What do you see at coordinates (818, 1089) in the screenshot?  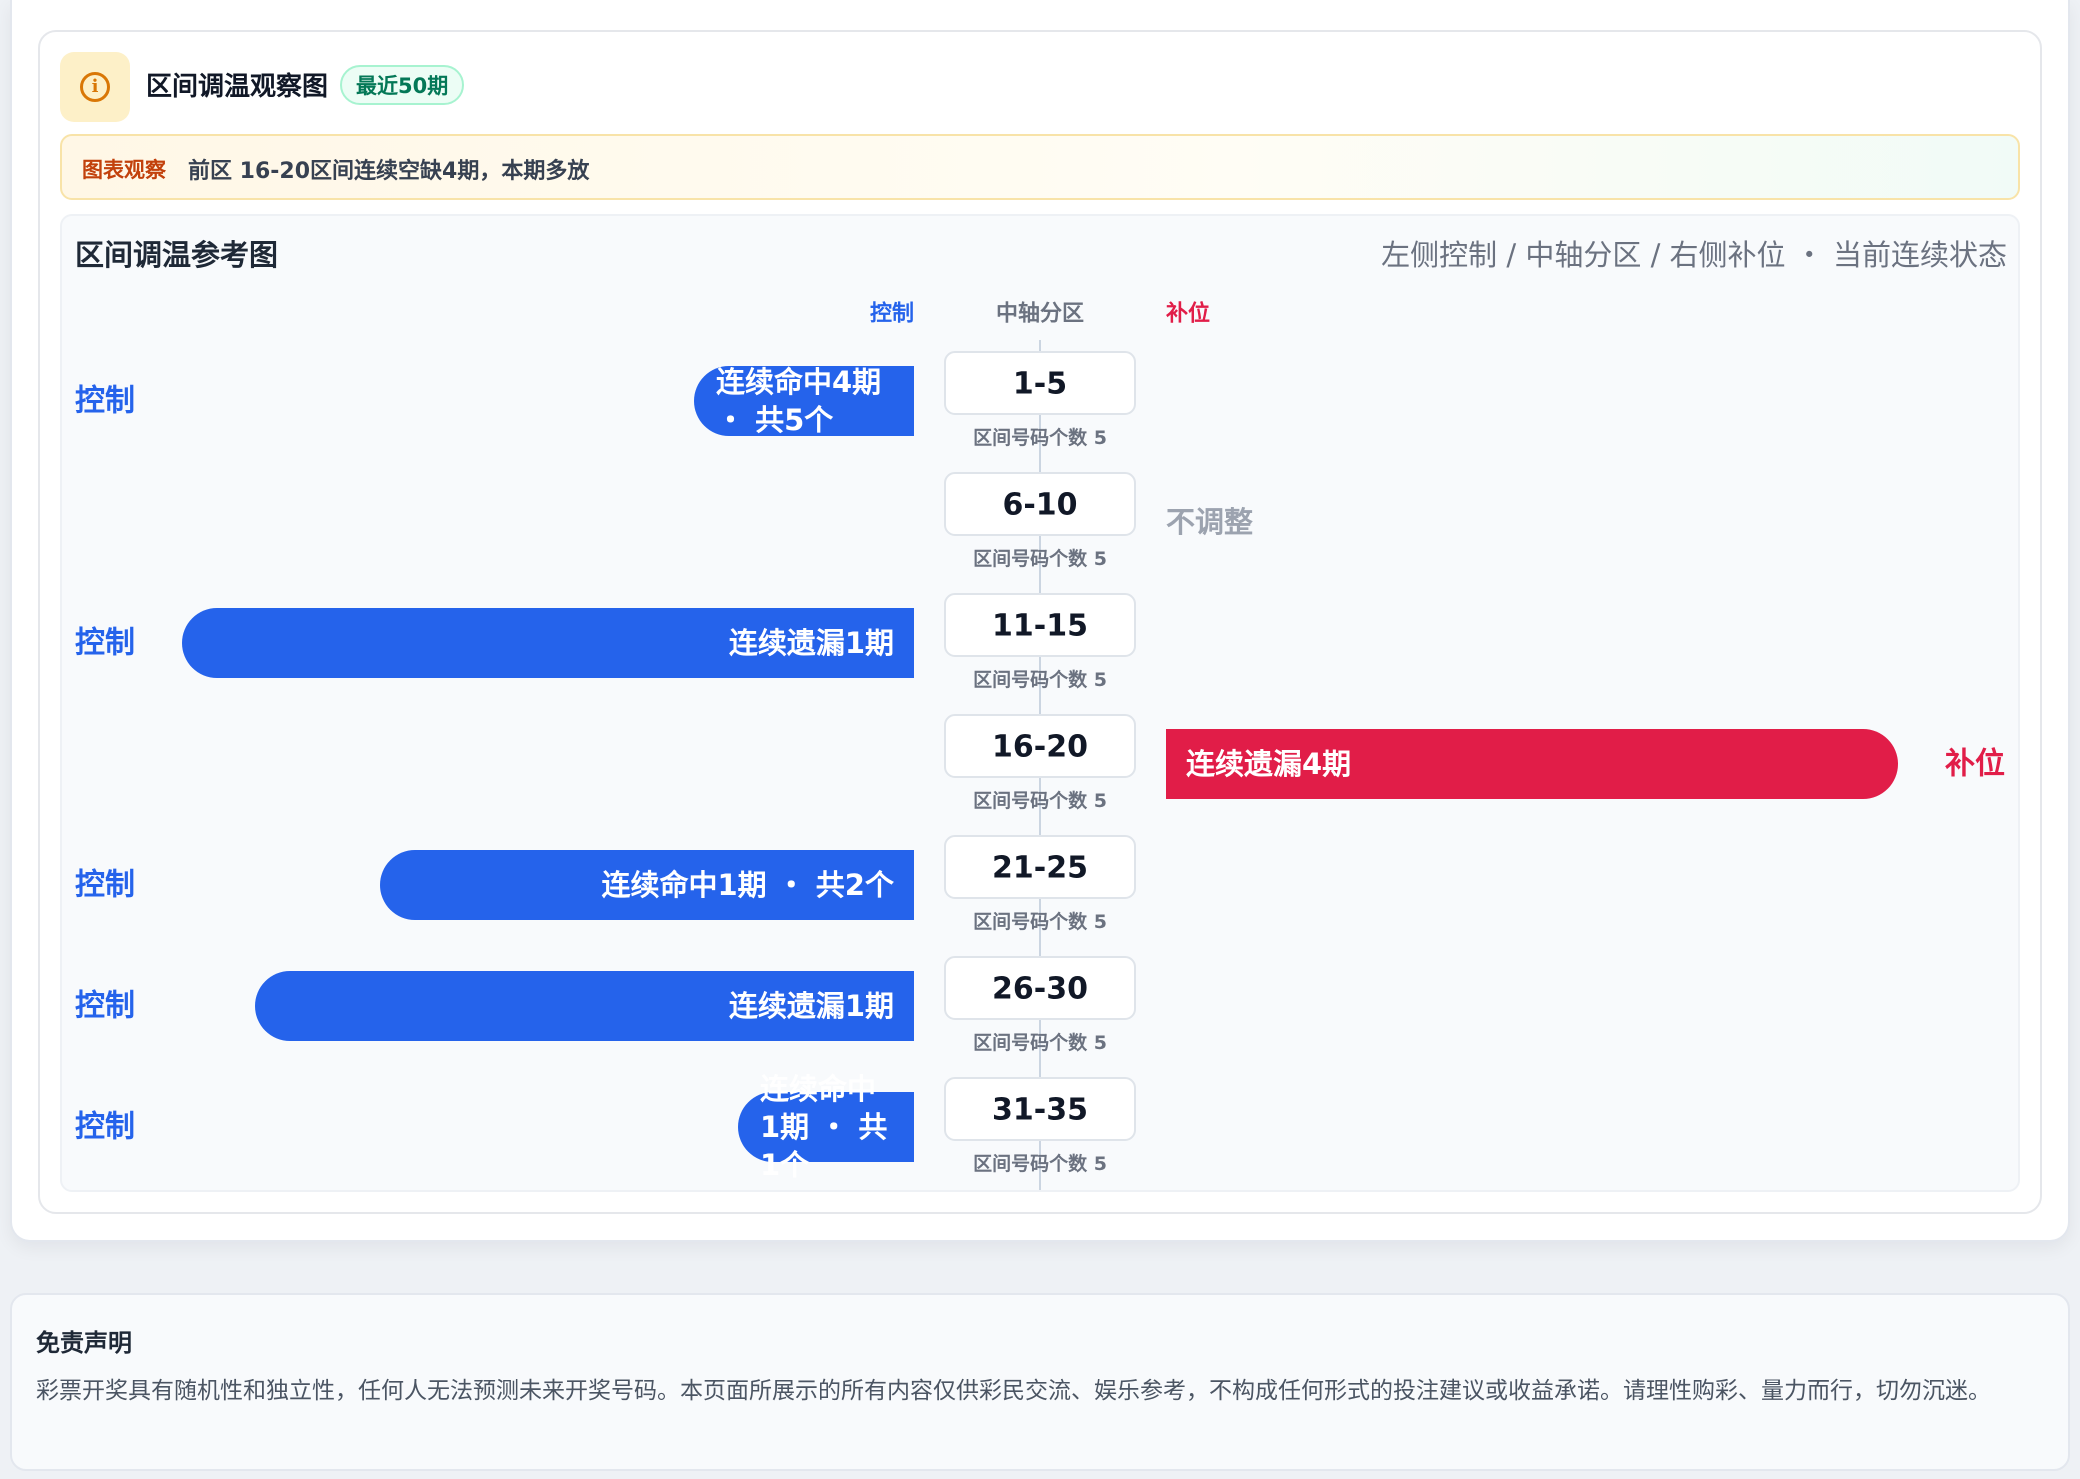 I see `bar-label: 连续命中` at bounding box center [818, 1089].